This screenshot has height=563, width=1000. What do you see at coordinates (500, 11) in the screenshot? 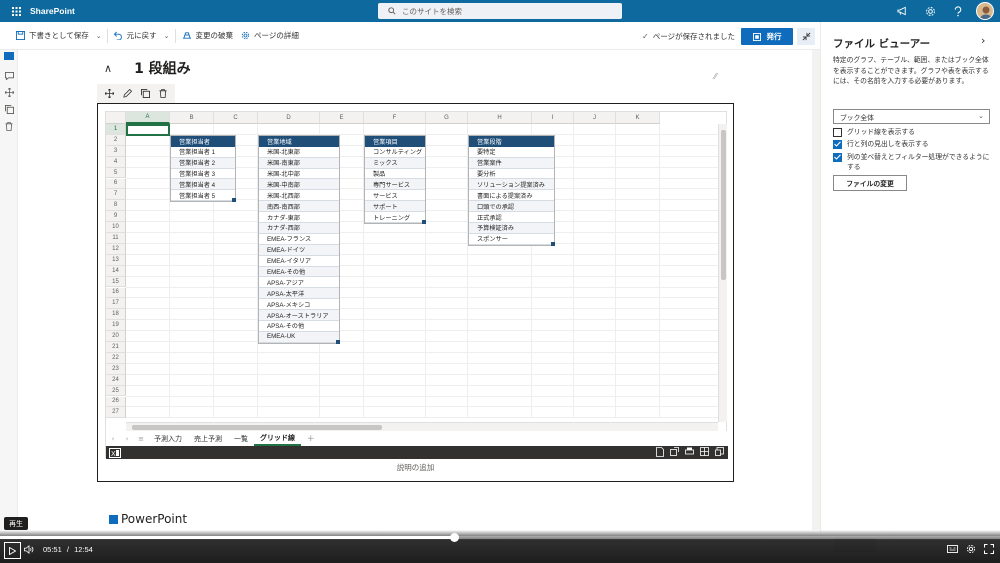
I see `site-search-box: このサイトを検索` at bounding box center [500, 11].